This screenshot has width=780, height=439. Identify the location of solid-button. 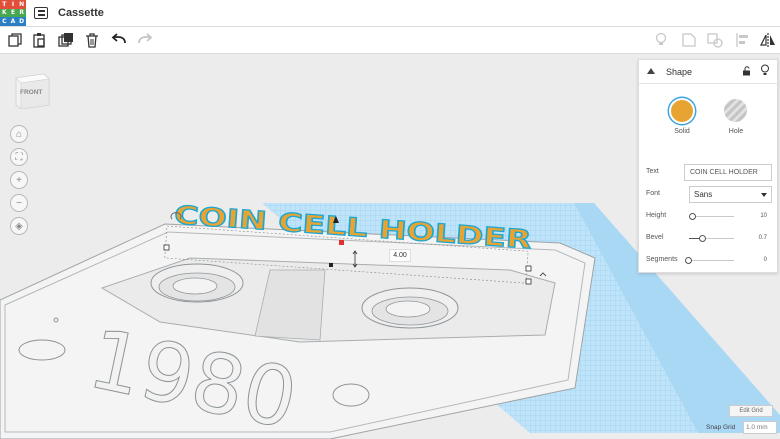
(682, 111).